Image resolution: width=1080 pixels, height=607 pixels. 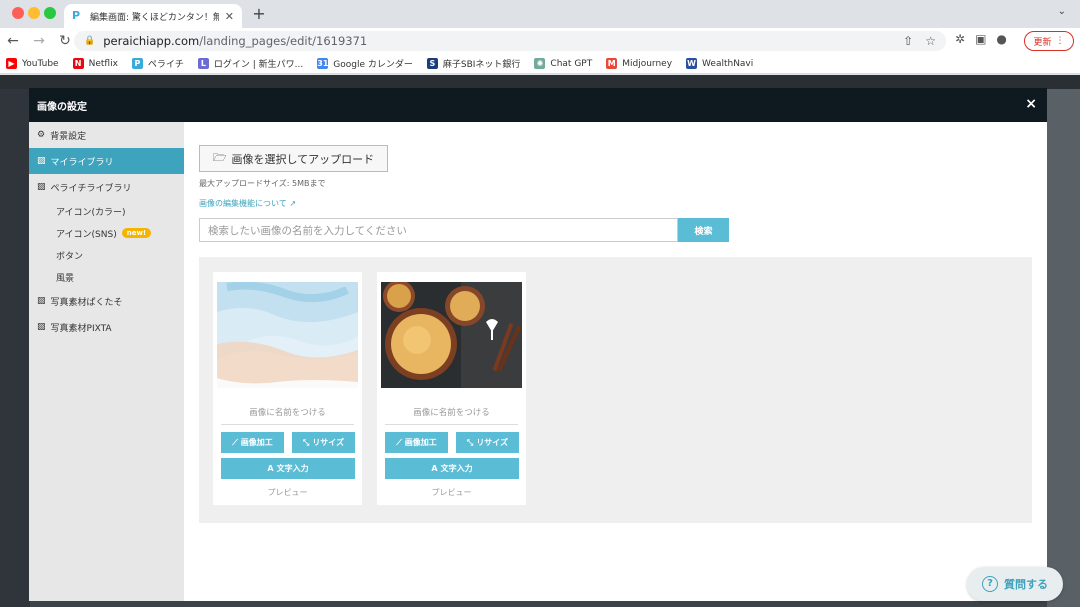 What do you see at coordinates (90, 41) in the screenshot?
I see `lock-icon: 🔒` at bounding box center [90, 41].